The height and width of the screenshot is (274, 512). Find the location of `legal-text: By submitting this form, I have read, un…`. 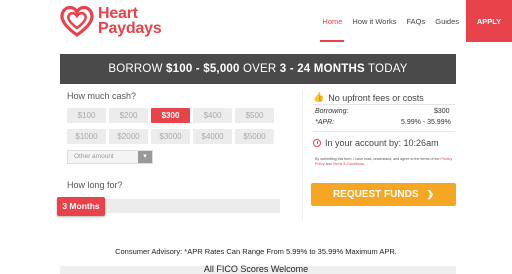

legal-text: By submitting this form, I have read, un… is located at coordinates (385, 162).